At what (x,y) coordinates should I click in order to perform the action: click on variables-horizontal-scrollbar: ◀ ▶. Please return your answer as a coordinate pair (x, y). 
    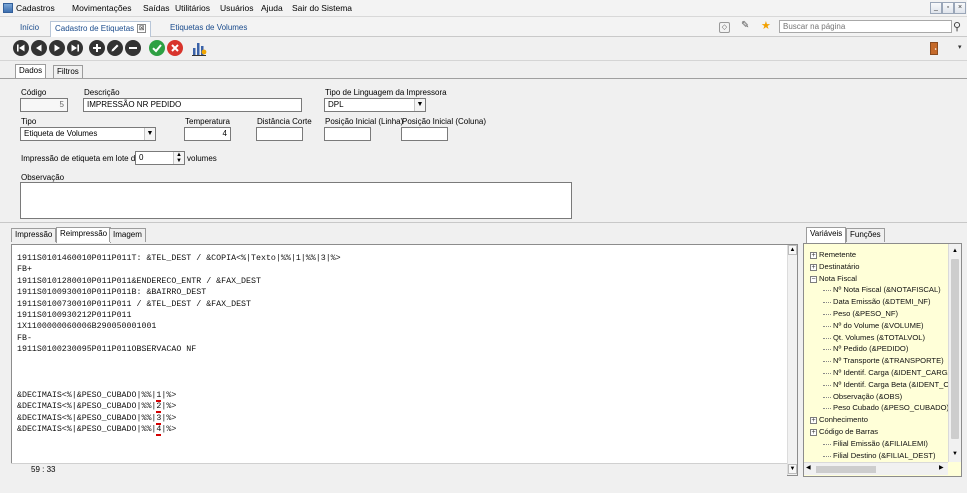
    Looking at the image, I should click on (876, 468).